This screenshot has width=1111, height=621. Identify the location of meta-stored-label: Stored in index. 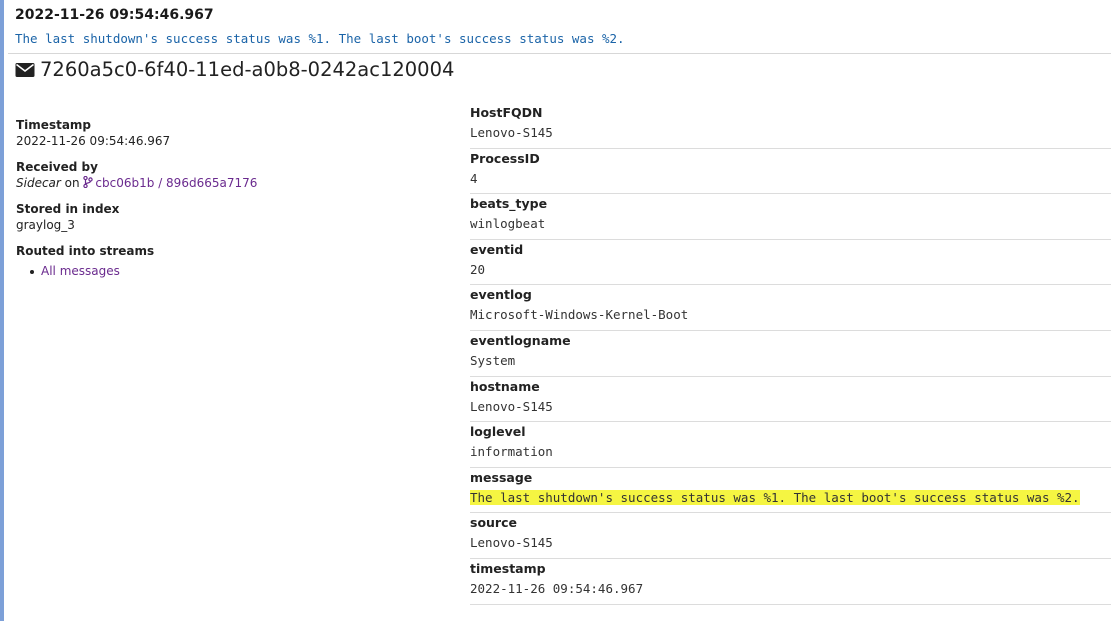
(68, 209).